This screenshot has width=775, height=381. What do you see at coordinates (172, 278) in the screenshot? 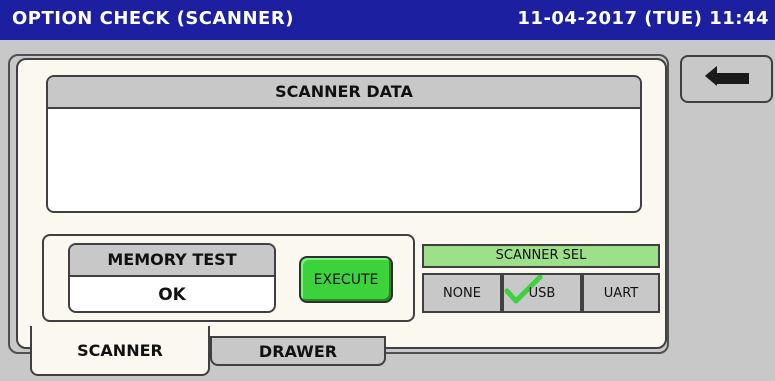
I see `memory-test-display: MEMORY TEST OK` at bounding box center [172, 278].